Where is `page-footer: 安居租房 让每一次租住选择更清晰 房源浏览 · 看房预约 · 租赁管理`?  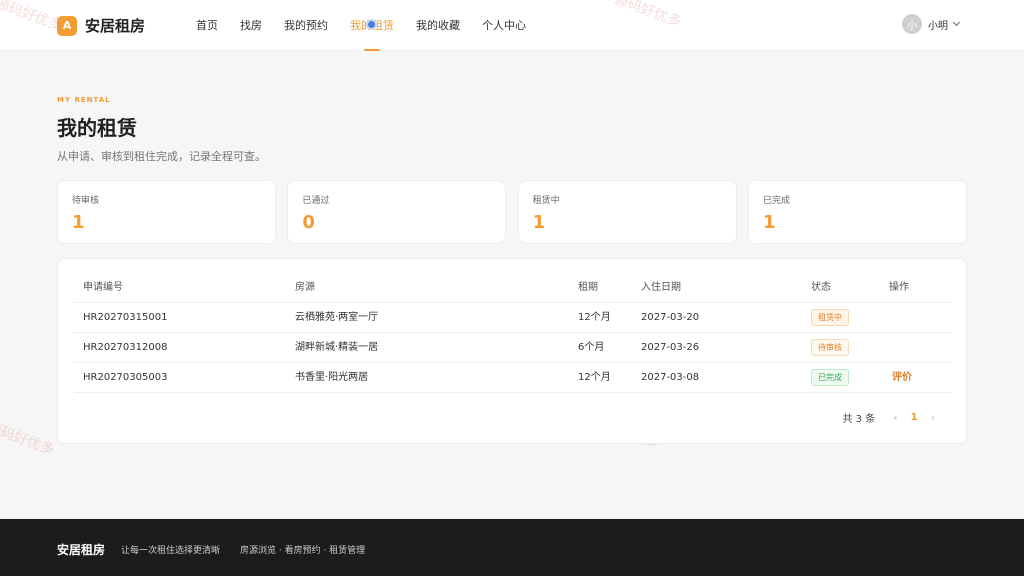 page-footer: 安居租房 让每一次租住选择更清晰 房源浏览 · 看房预约 · 租赁管理 is located at coordinates (512, 547).